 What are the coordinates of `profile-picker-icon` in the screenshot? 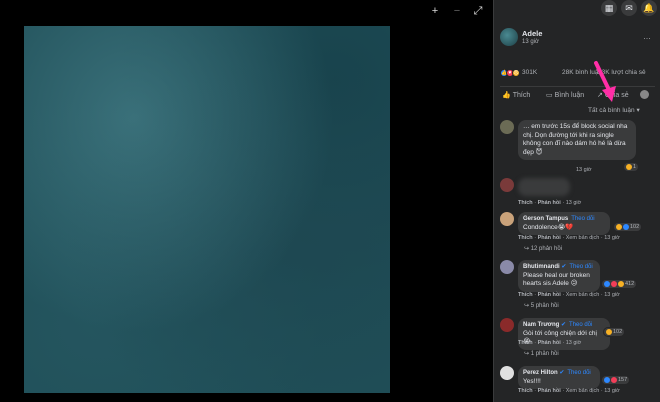 It's located at (644, 94).